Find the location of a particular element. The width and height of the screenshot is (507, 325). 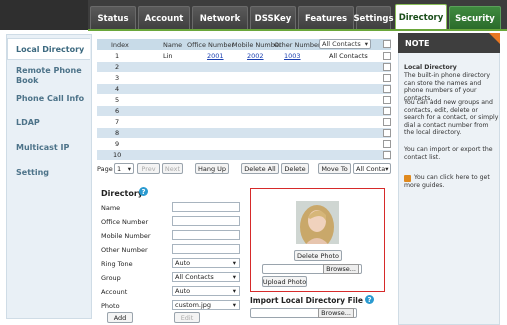

add-button: Add is located at coordinates (120, 317).